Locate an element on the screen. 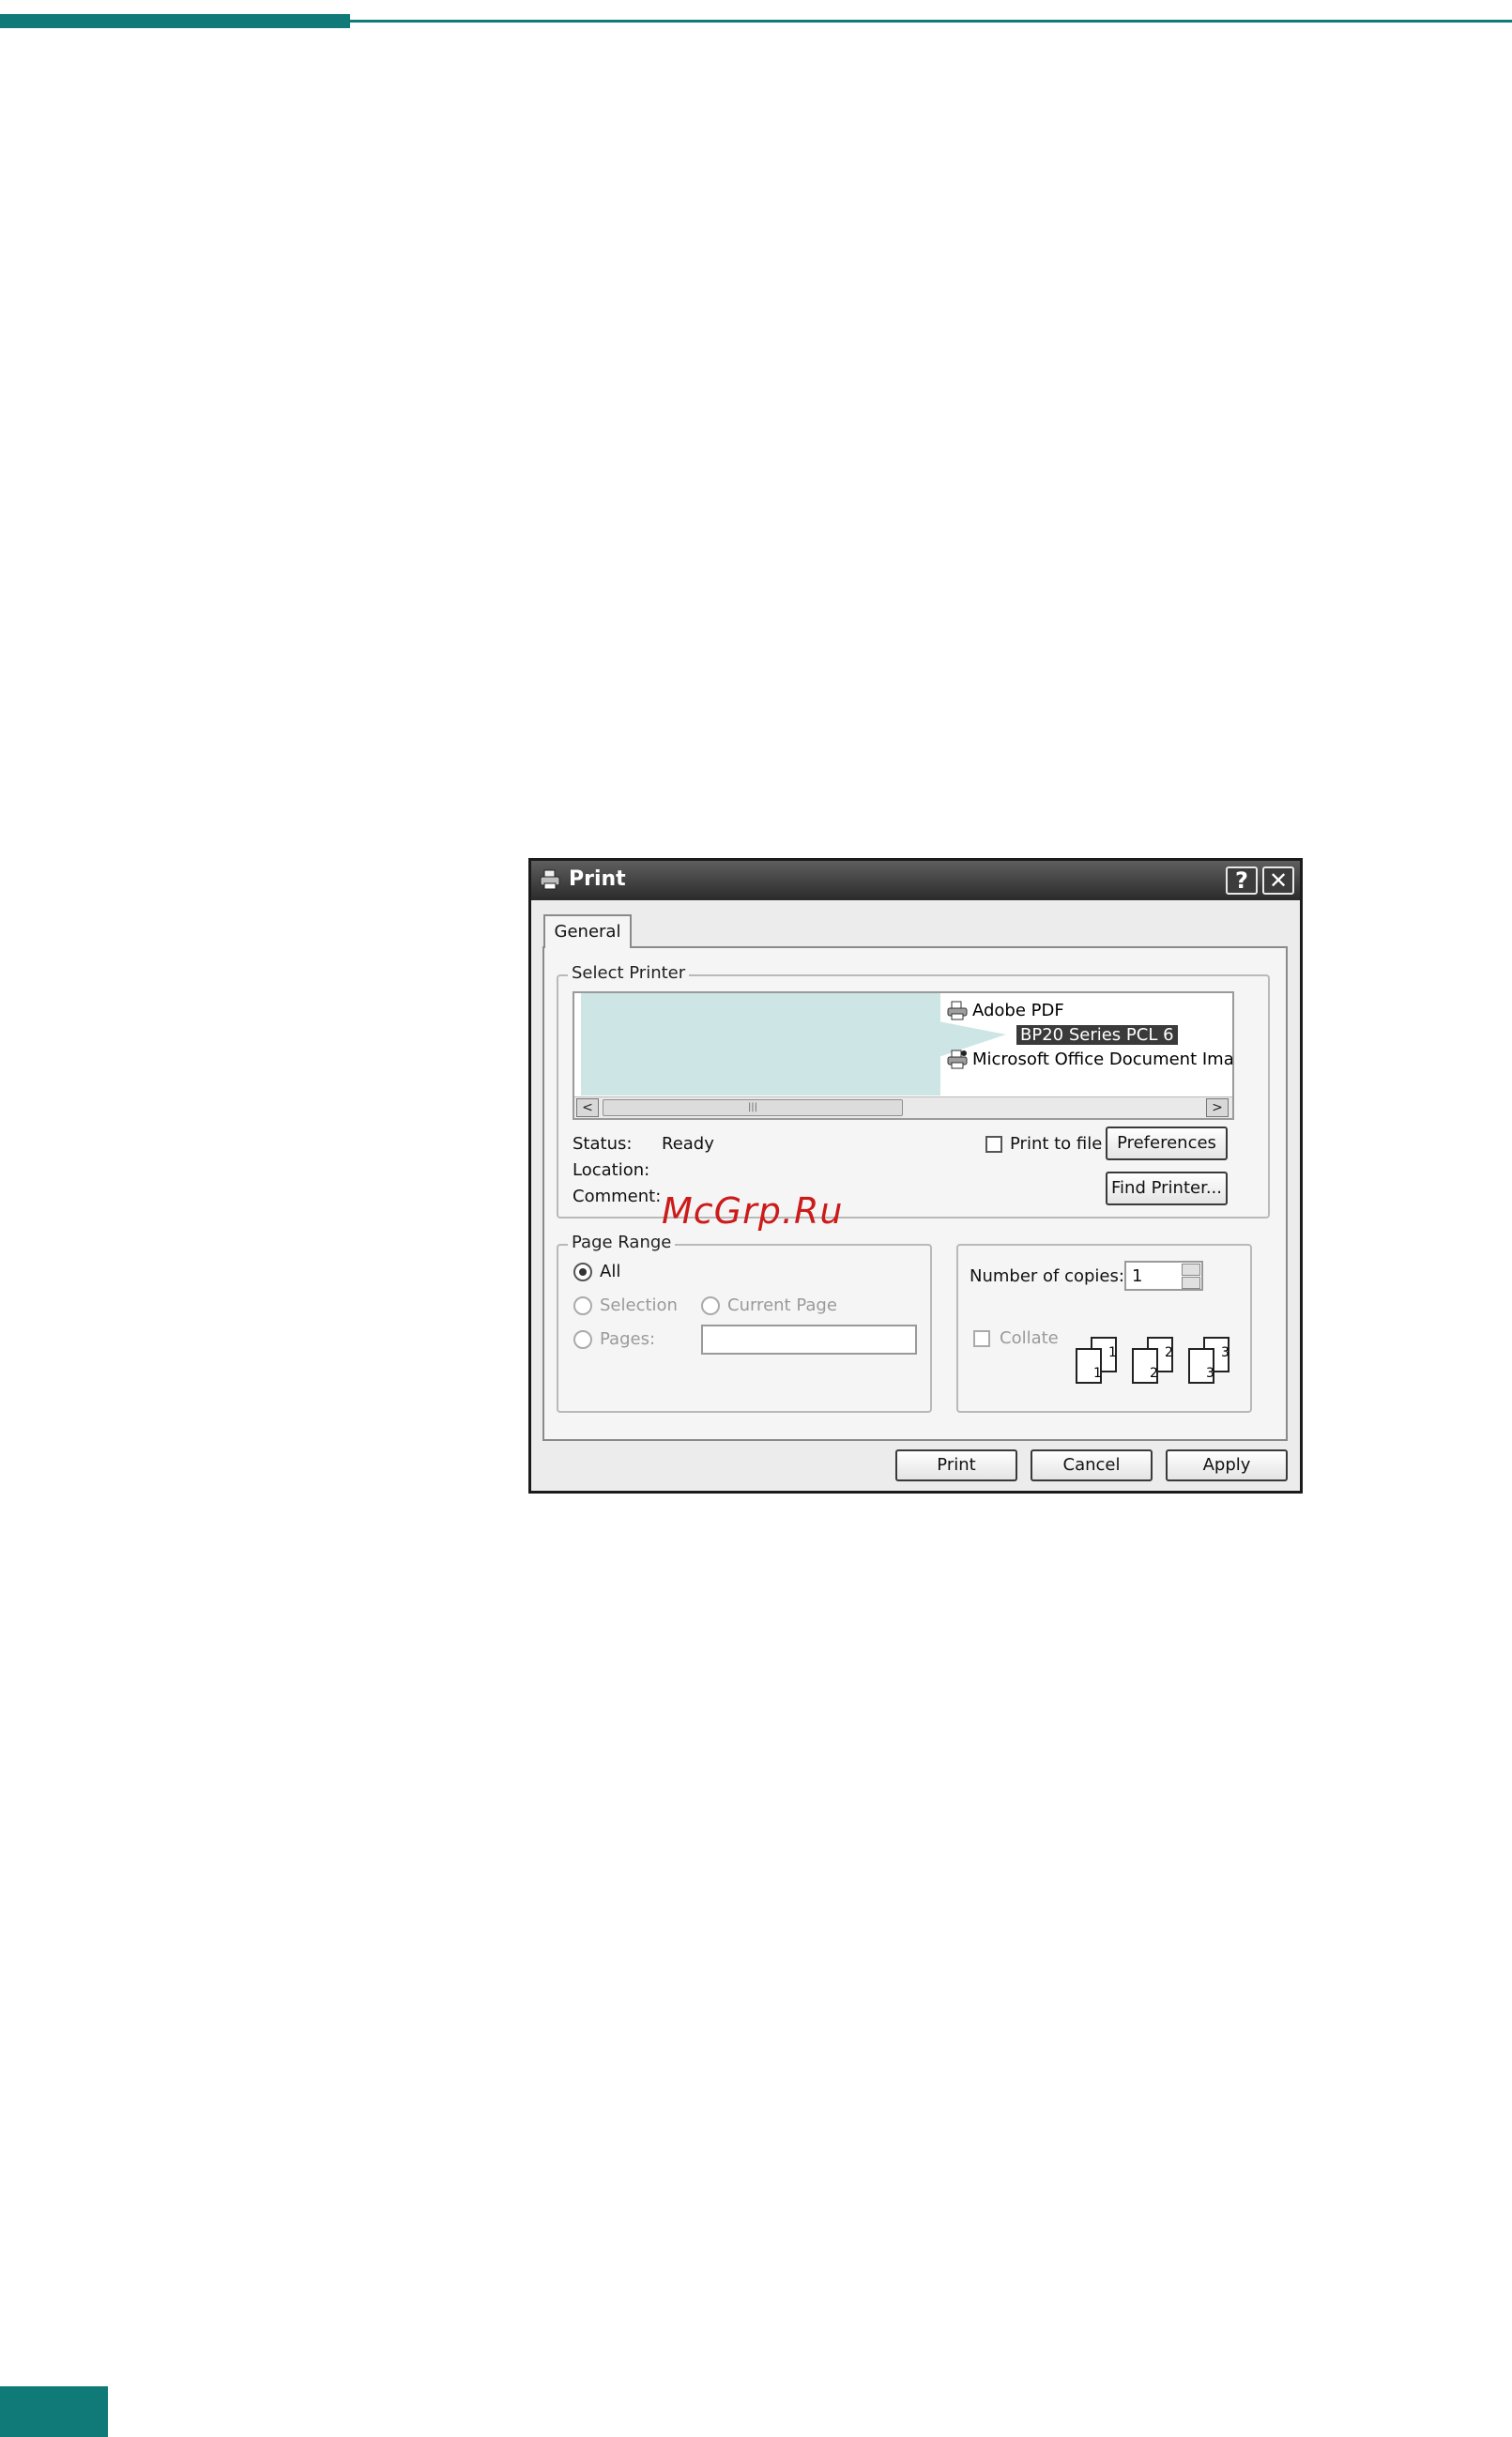 The width and height of the screenshot is (1512, 2437). horizontal-scrollbar: < ||| > is located at coordinates (903, 1107).